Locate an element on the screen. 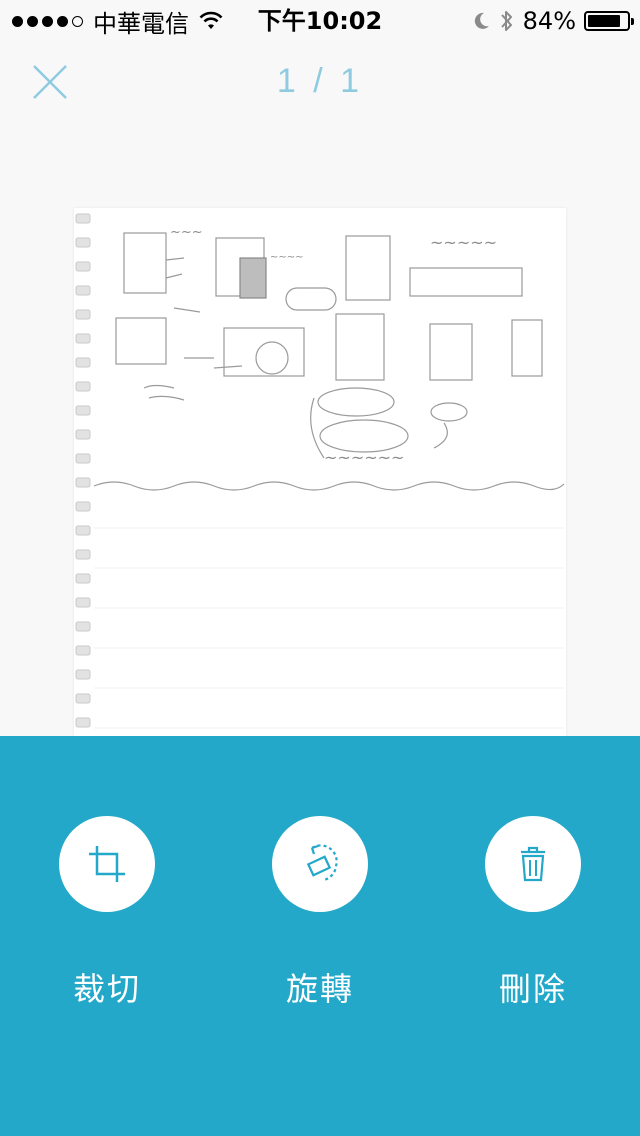 This screenshot has height=1136, width=640. page-indicator: 1 / 1 is located at coordinates (320, 81).